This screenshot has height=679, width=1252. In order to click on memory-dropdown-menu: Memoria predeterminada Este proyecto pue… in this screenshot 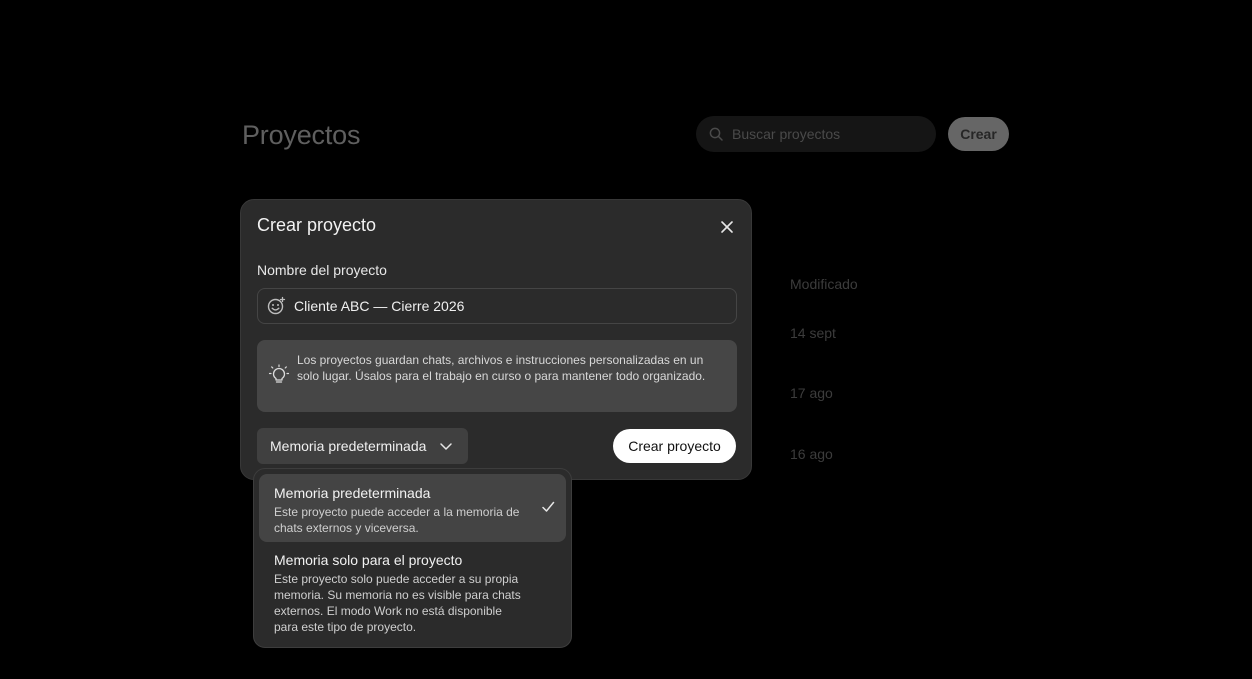, I will do `click(412, 558)`.